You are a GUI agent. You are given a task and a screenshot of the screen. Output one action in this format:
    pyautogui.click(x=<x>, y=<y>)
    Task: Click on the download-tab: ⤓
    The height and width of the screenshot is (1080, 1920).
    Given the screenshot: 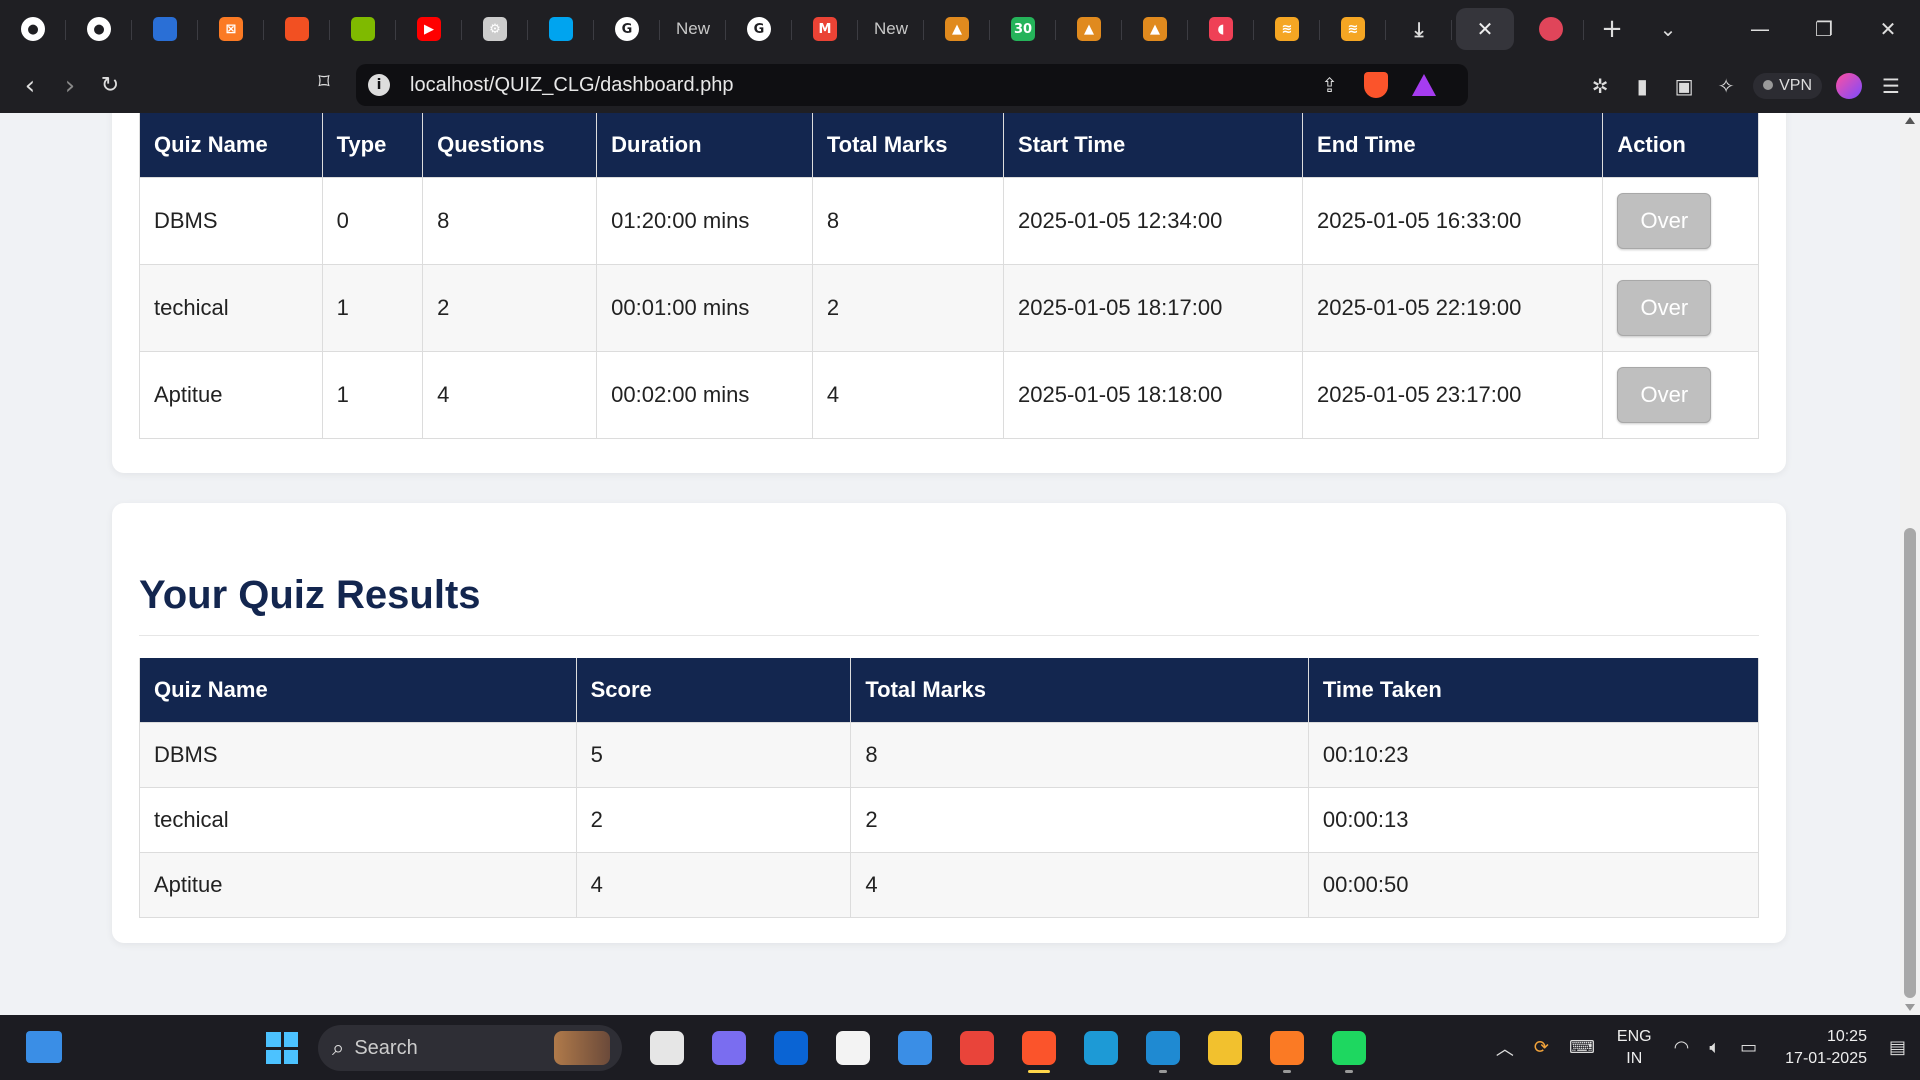 What is the action you would take?
    pyautogui.click(x=1419, y=29)
    